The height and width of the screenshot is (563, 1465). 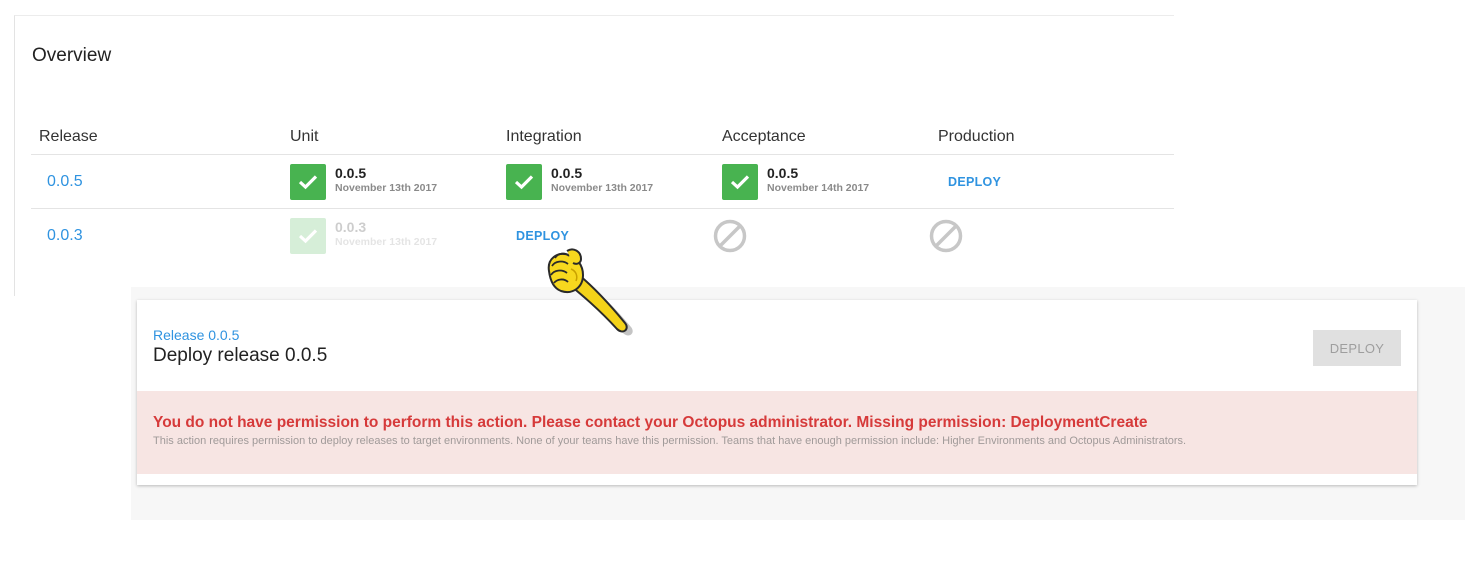 What do you see at coordinates (974, 182) in the screenshot?
I see `deploy-production-link: DEPLOY` at bounding box center [974, 182].